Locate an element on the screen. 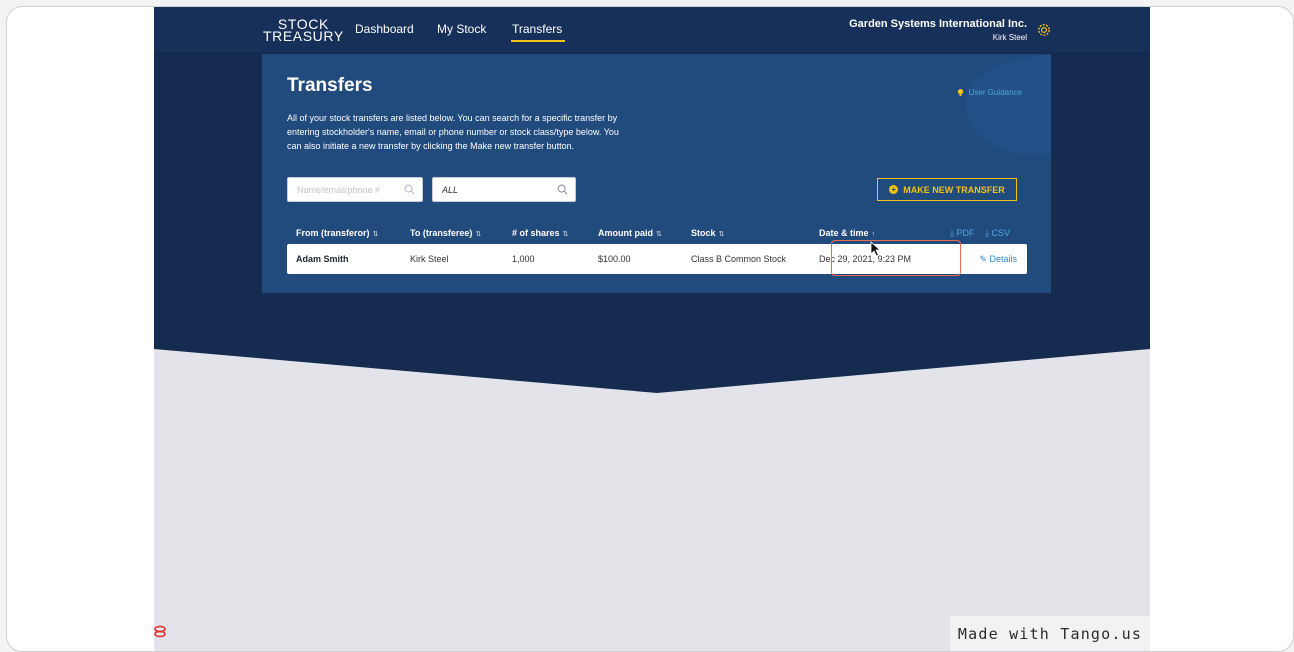 The height and width of the screenshot is (652, 1294). sort-icon: ↑ is located at coordinates (873, 234).